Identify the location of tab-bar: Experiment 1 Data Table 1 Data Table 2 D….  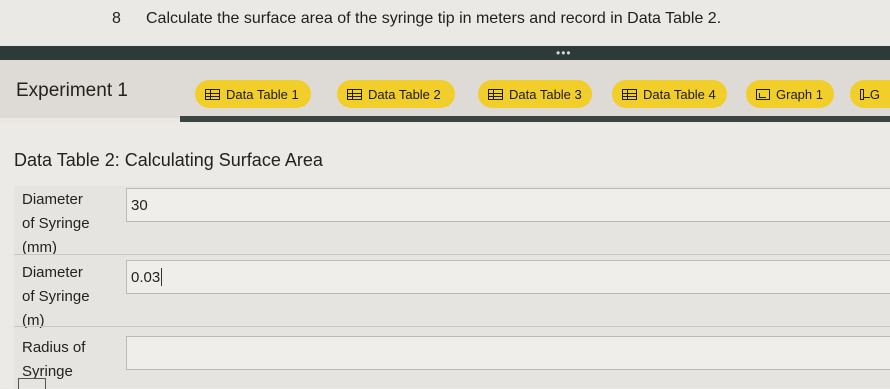
(445, 89).